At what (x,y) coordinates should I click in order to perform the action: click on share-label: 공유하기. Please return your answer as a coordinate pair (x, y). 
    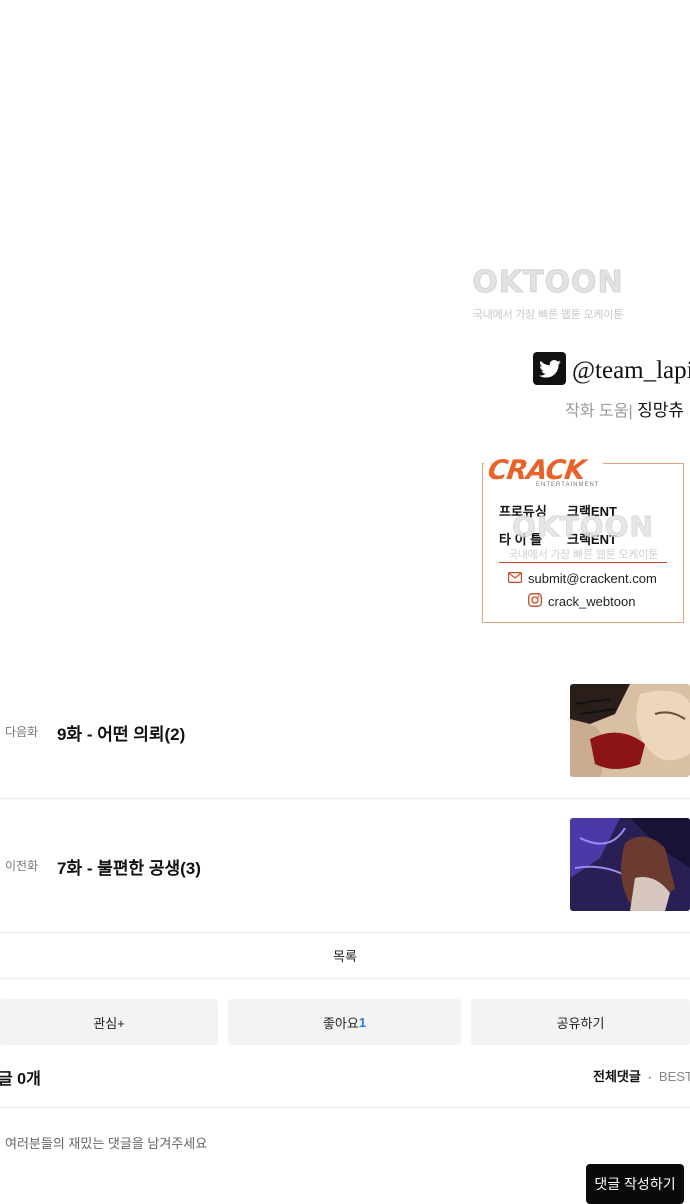
    Looking at the image, I should click on (580, 1023).